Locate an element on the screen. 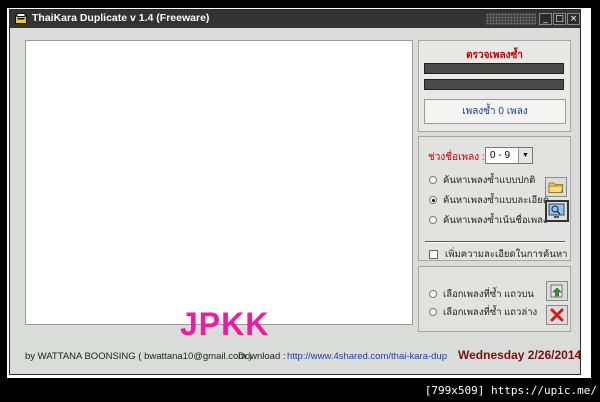 This screenshot has width=600, height=402. search-button is located at coordinates (557, 211).